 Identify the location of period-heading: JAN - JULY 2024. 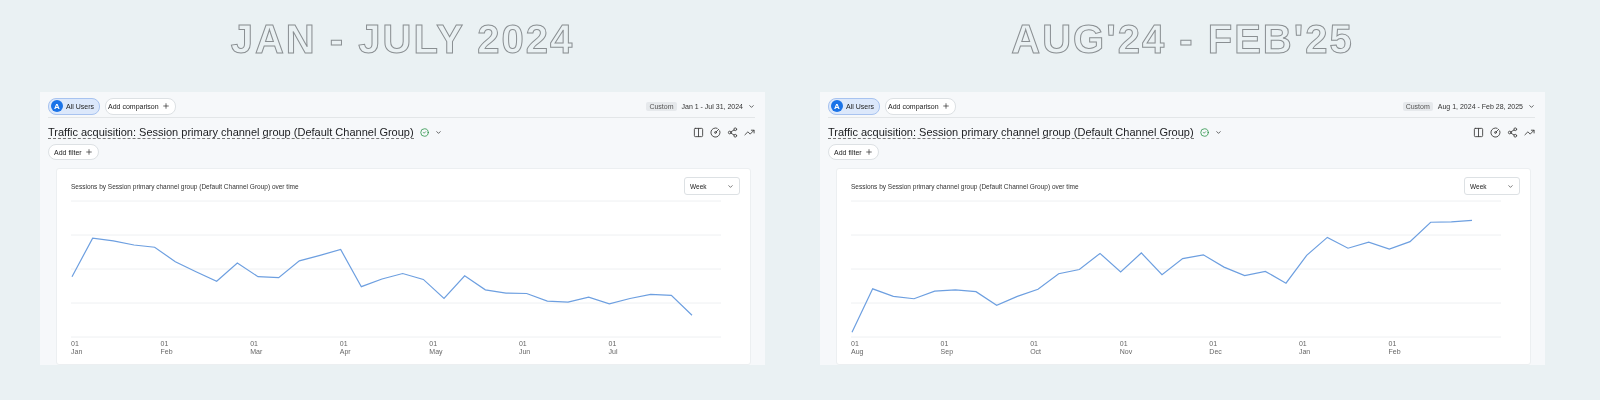
(402, 39).